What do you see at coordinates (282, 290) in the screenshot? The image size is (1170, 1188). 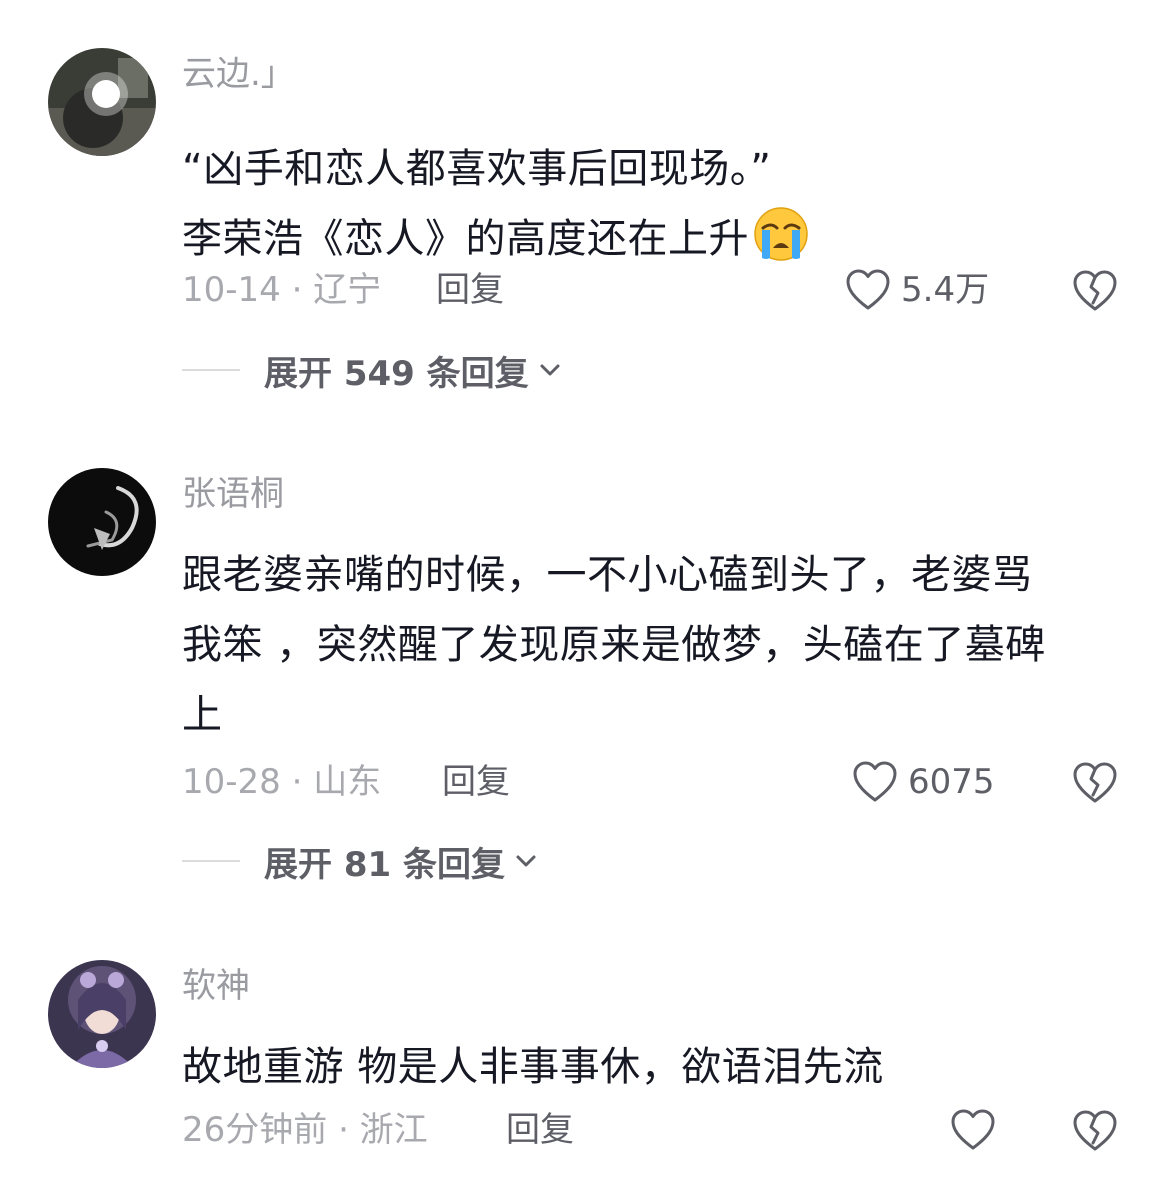 I see `comment-date-location: 10-14 · 辽宁` at bounding box center [282, 290].